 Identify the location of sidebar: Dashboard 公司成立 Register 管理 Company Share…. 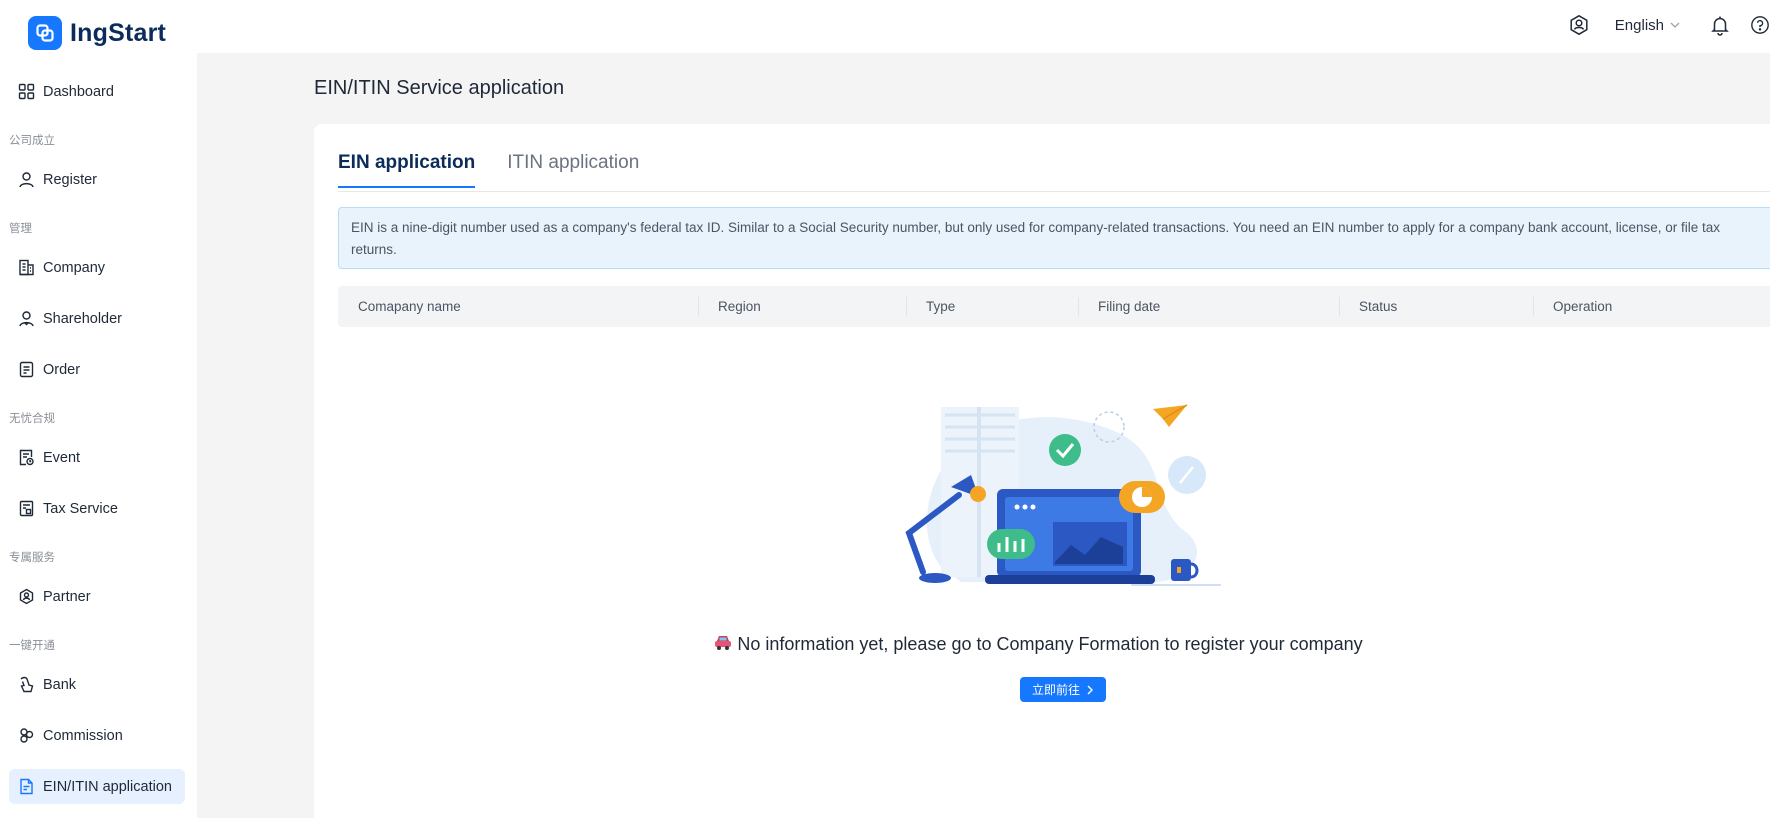
(98, 435).